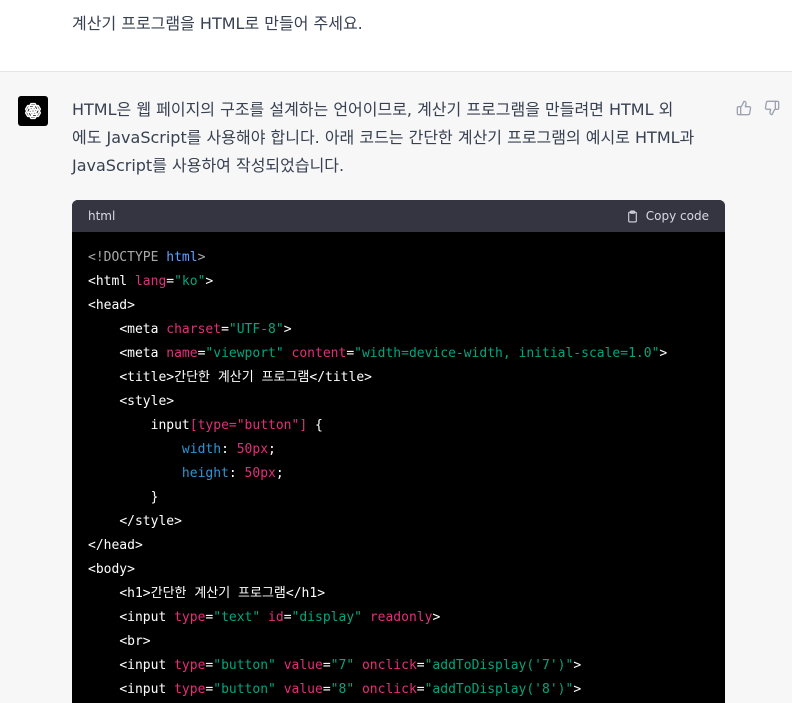 The width and height of the screenshot is (792, 703). What do you see at coordinates (260, 473) in the screenshot?
I see `code-token: 50px` at bounding box center [260, 473].